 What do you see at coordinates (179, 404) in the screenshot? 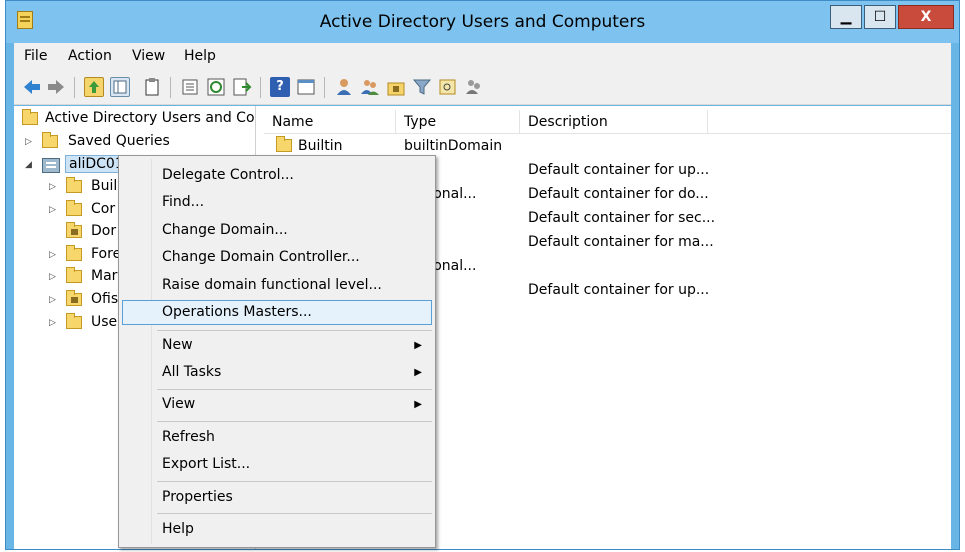
I see `menu-item-label: View` at bounding box center [179, 404].